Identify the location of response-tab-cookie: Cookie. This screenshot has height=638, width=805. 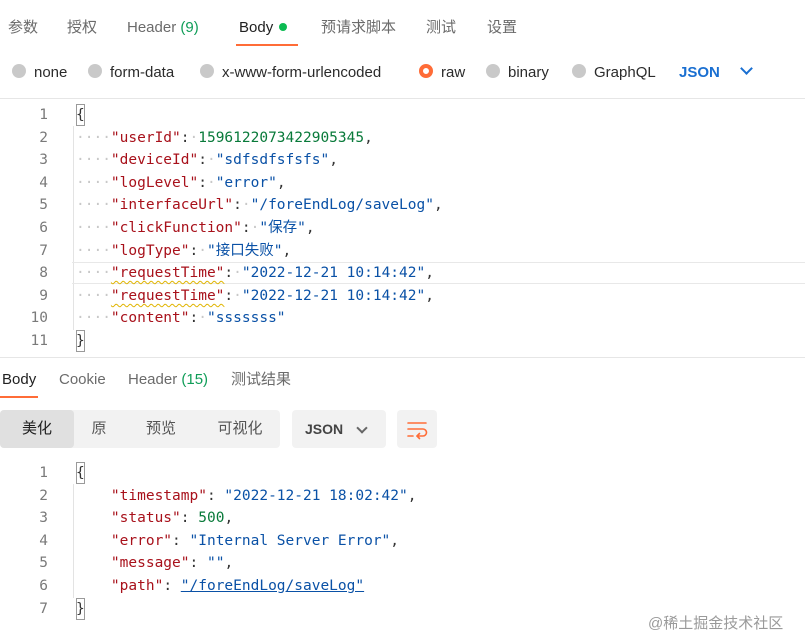
(82, 380).